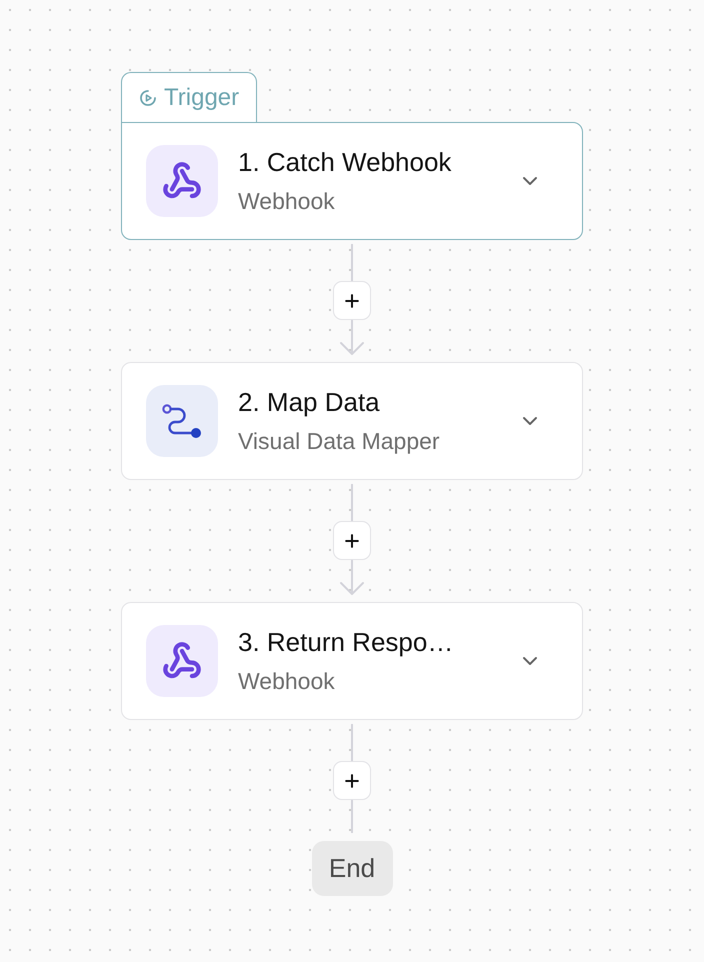  Describe the element at coordinates (352, 421) in the screenshot. I see `step-card: 2. Map Data Visual Data Mapper` at that location.